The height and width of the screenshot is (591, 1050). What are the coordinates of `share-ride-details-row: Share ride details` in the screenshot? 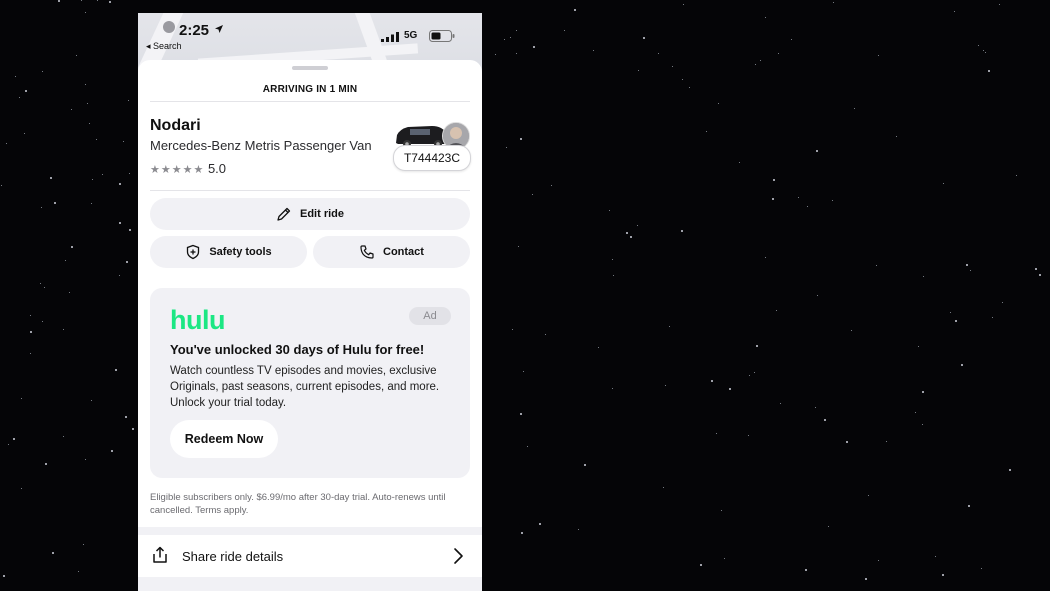 It's located at (310, 556).